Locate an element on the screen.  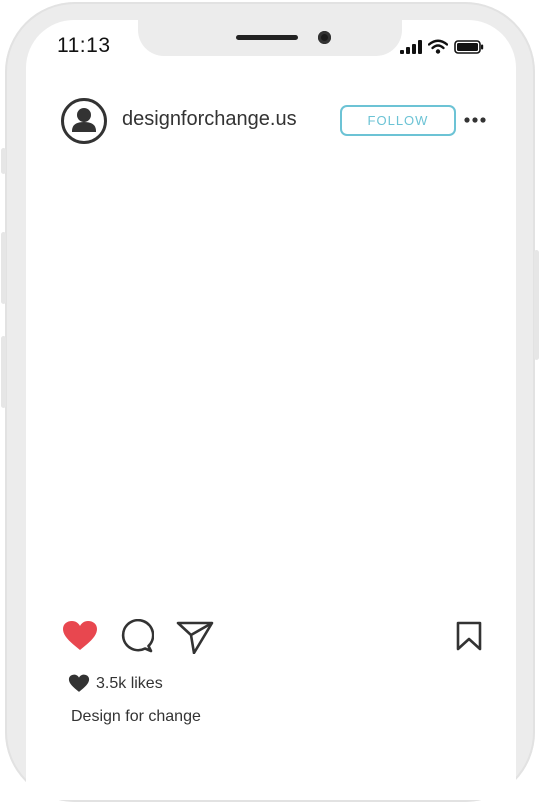
more-options-icon is located at coordinates (475, 120).